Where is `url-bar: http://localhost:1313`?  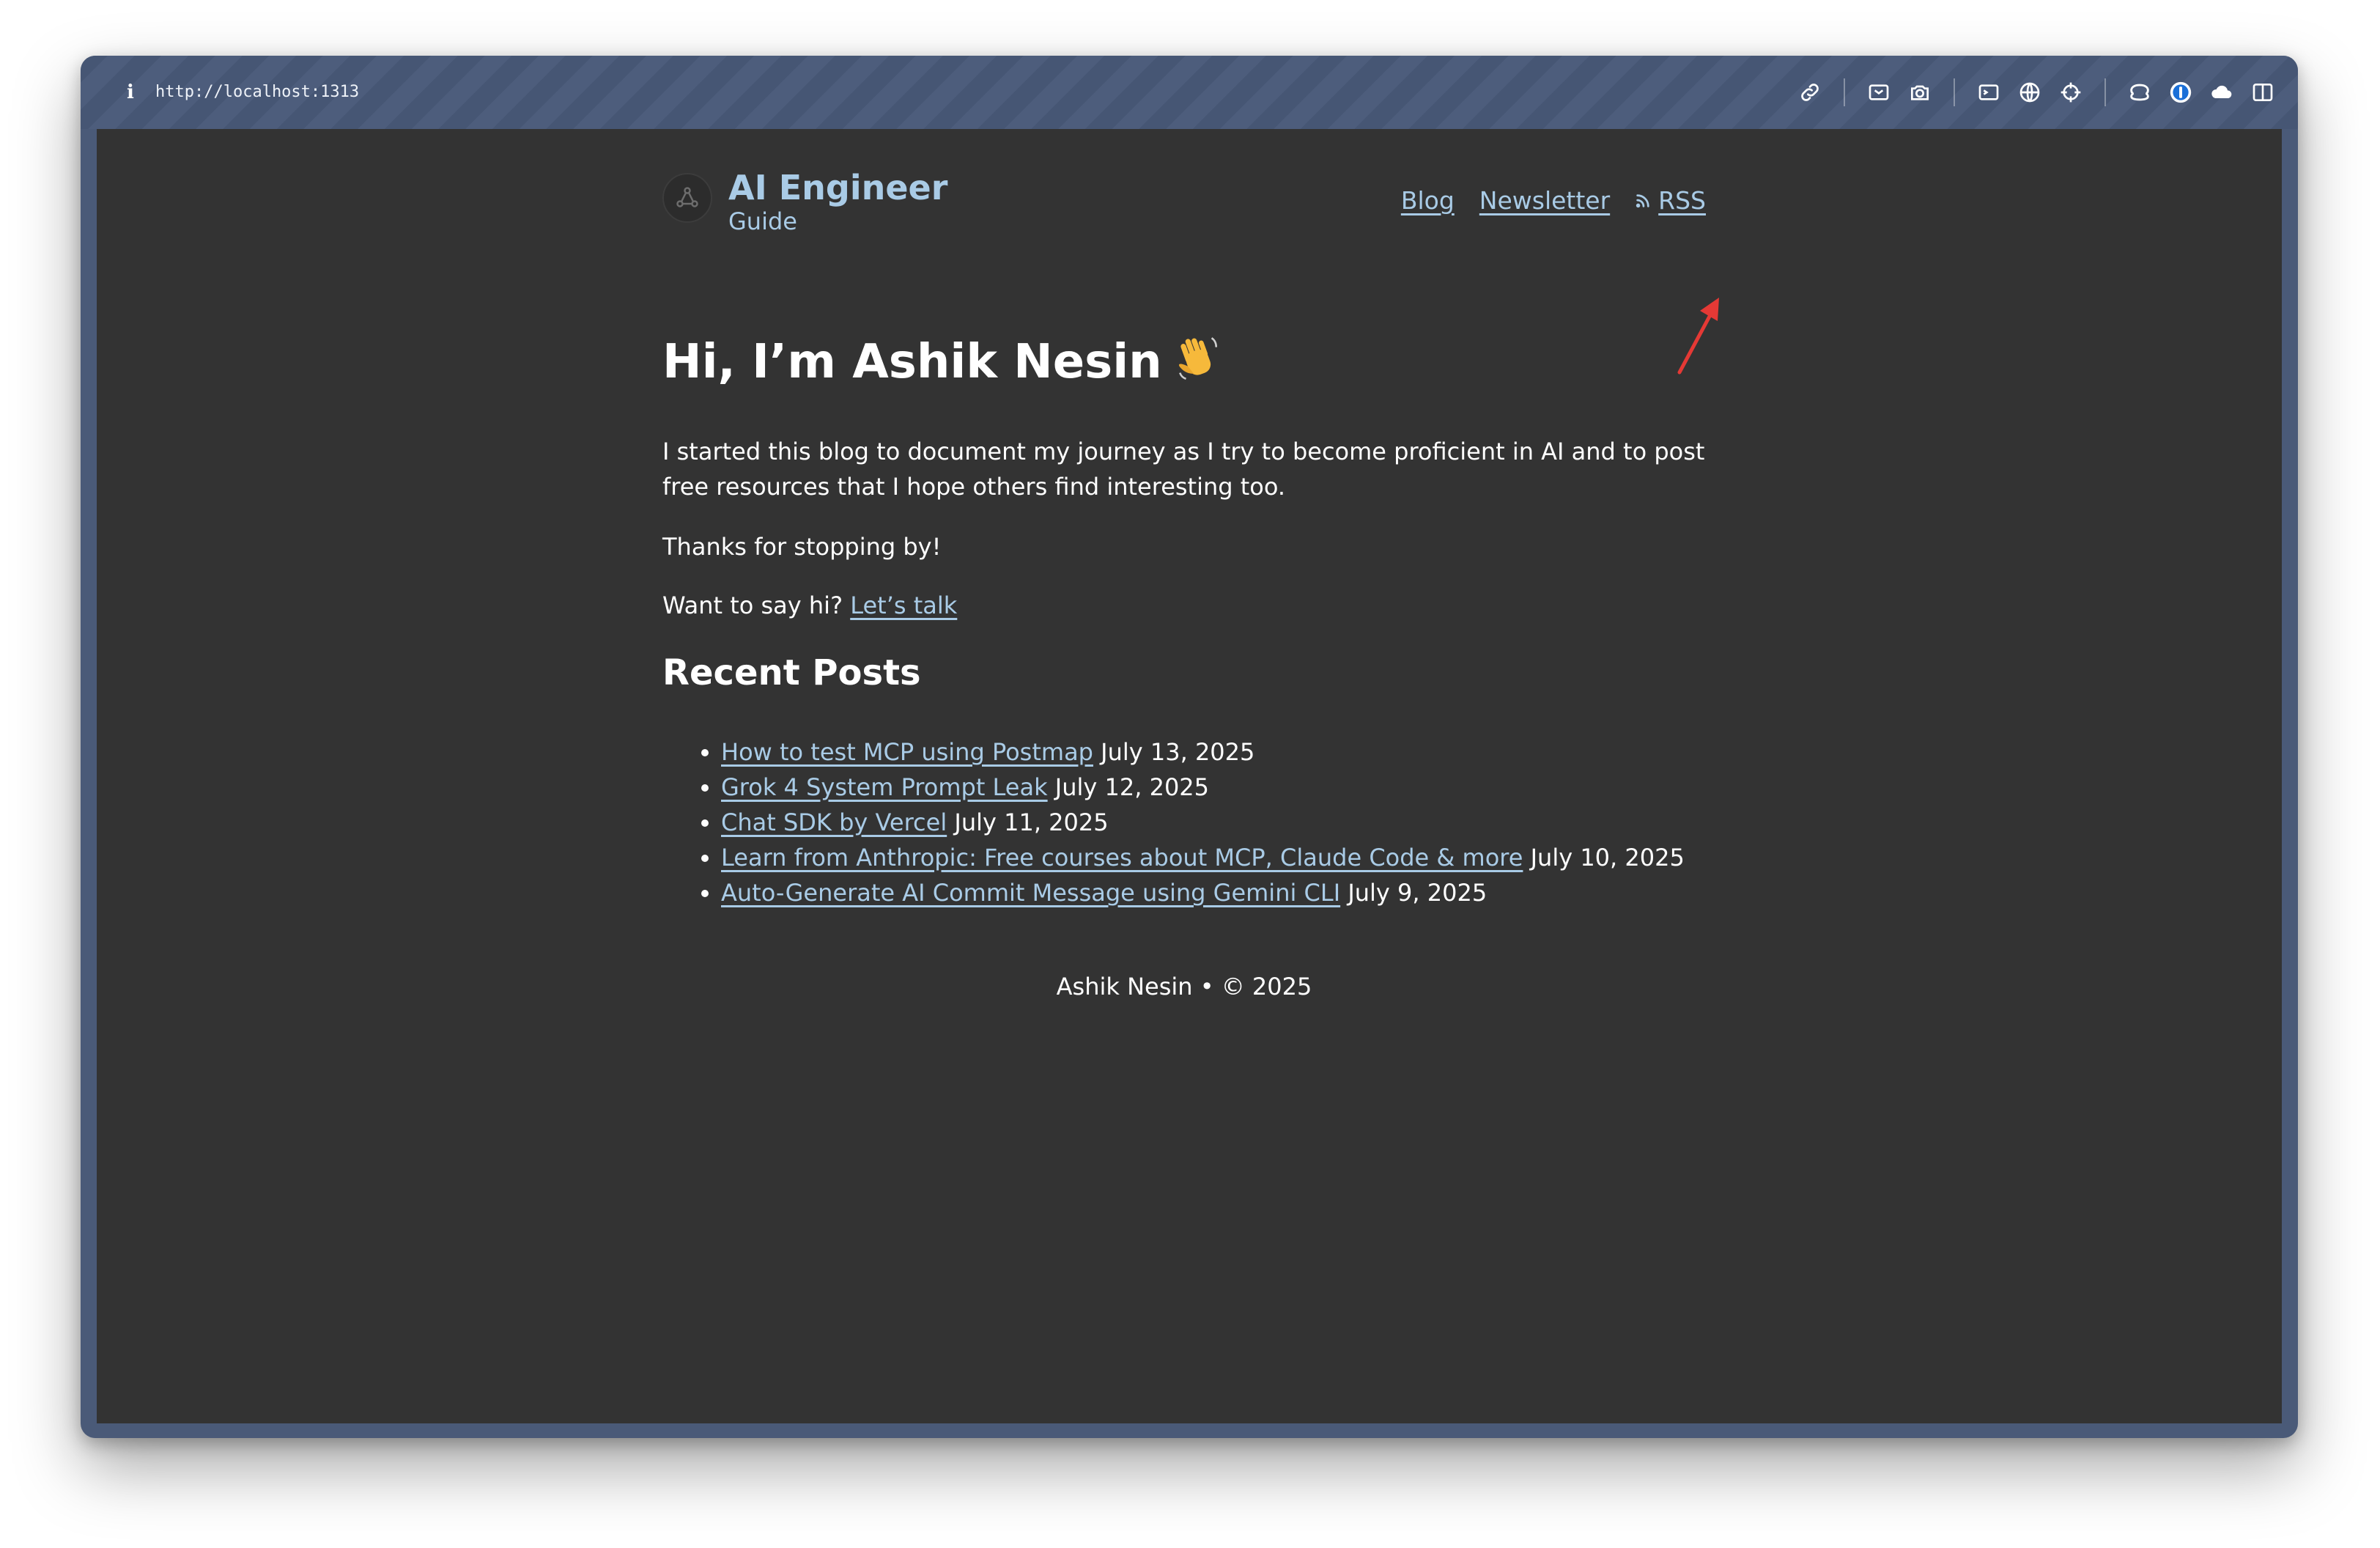 url-bar: http://localhost:1313 is located at coordinates (257, 92).